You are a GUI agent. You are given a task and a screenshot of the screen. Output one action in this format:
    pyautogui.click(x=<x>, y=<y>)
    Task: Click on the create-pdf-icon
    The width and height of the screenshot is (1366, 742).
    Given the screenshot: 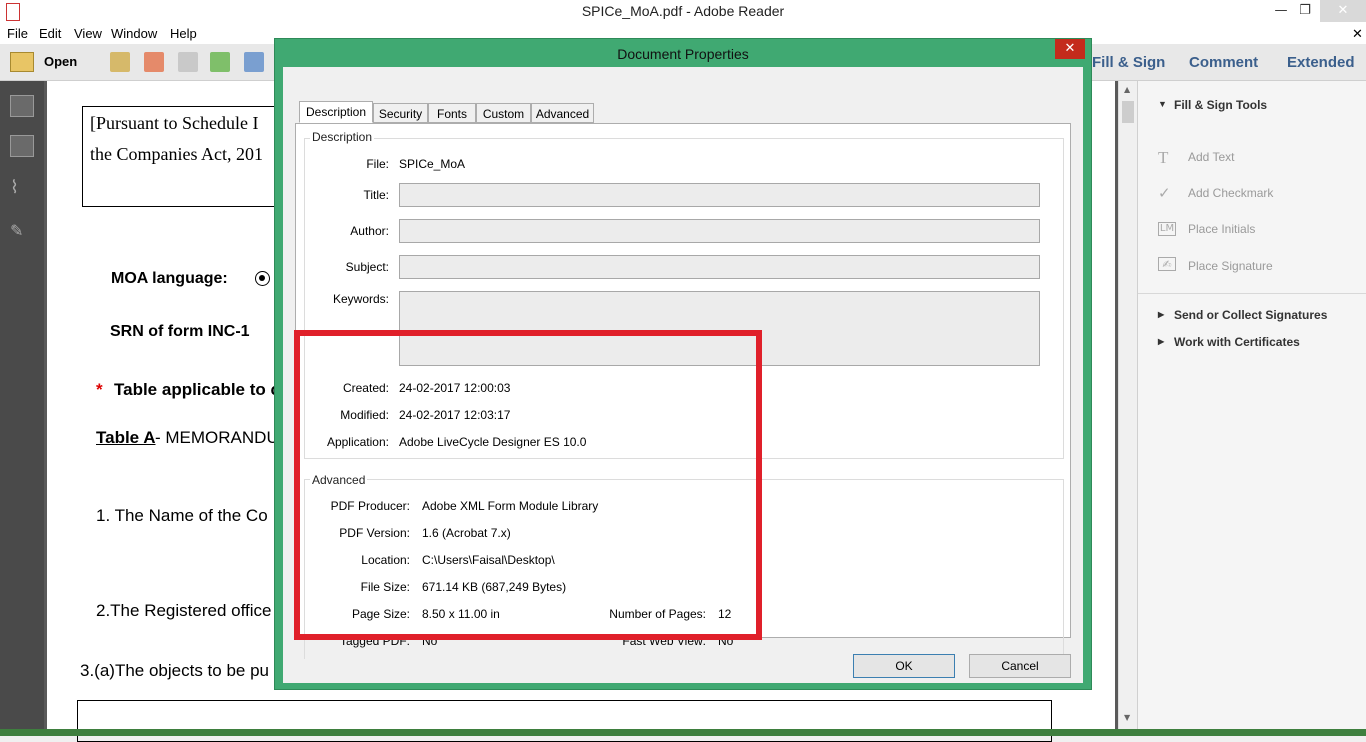 What is the action you would take?
    pyautogui.click(x=120, y=62)
    